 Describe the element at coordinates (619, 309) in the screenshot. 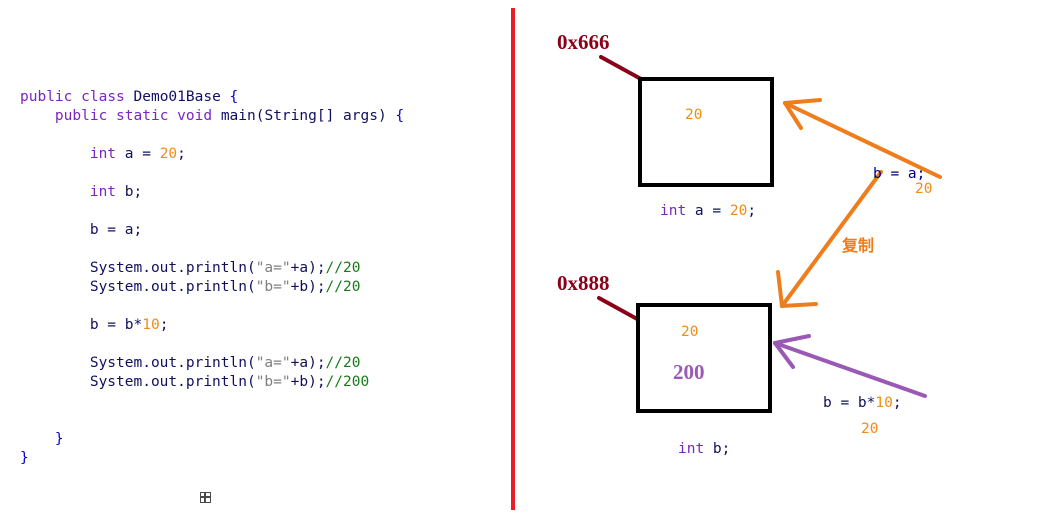

I see `address-pointer-b` at that location.